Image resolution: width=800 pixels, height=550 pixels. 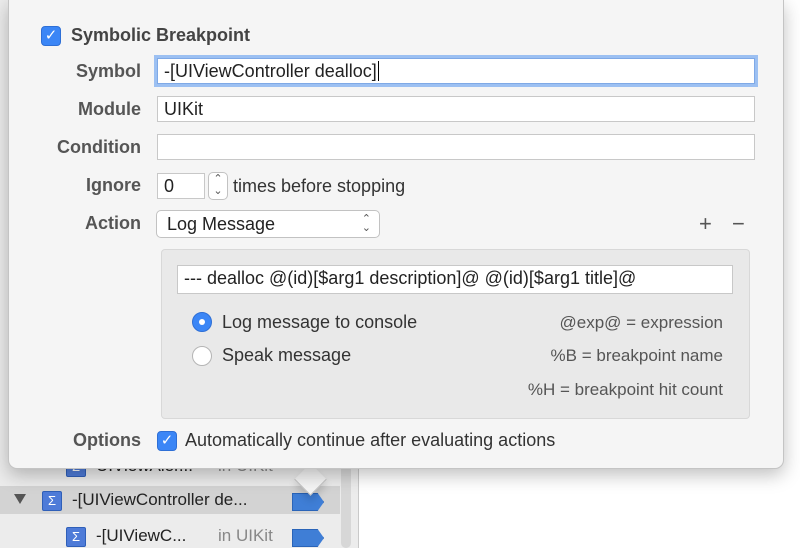 What do you see at coordinates (218, 191) in the screenshot?
I see `chevron-down-icon: ⌄` at bounding box center [218, 191].